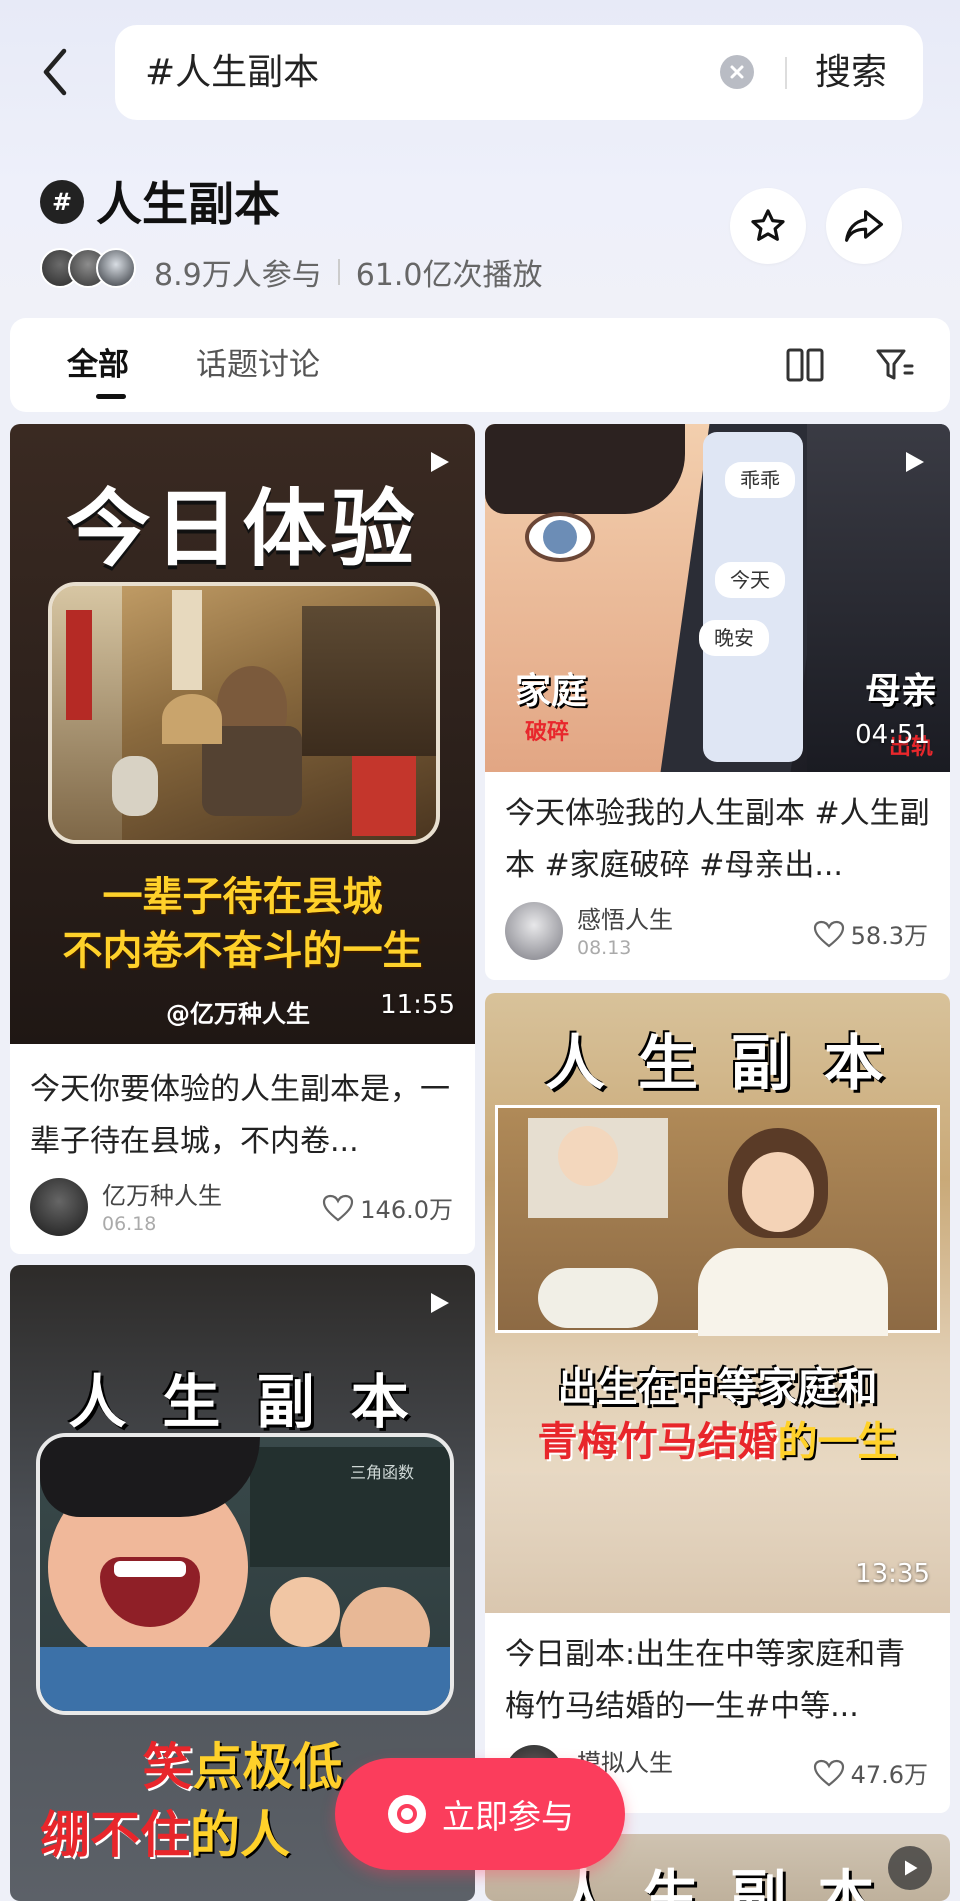 Image resolution: width=960 pixels, height=1901 pixels. Describe the element at coordinates (786, 73) in the screenshot. I see `search-divider` at that location.